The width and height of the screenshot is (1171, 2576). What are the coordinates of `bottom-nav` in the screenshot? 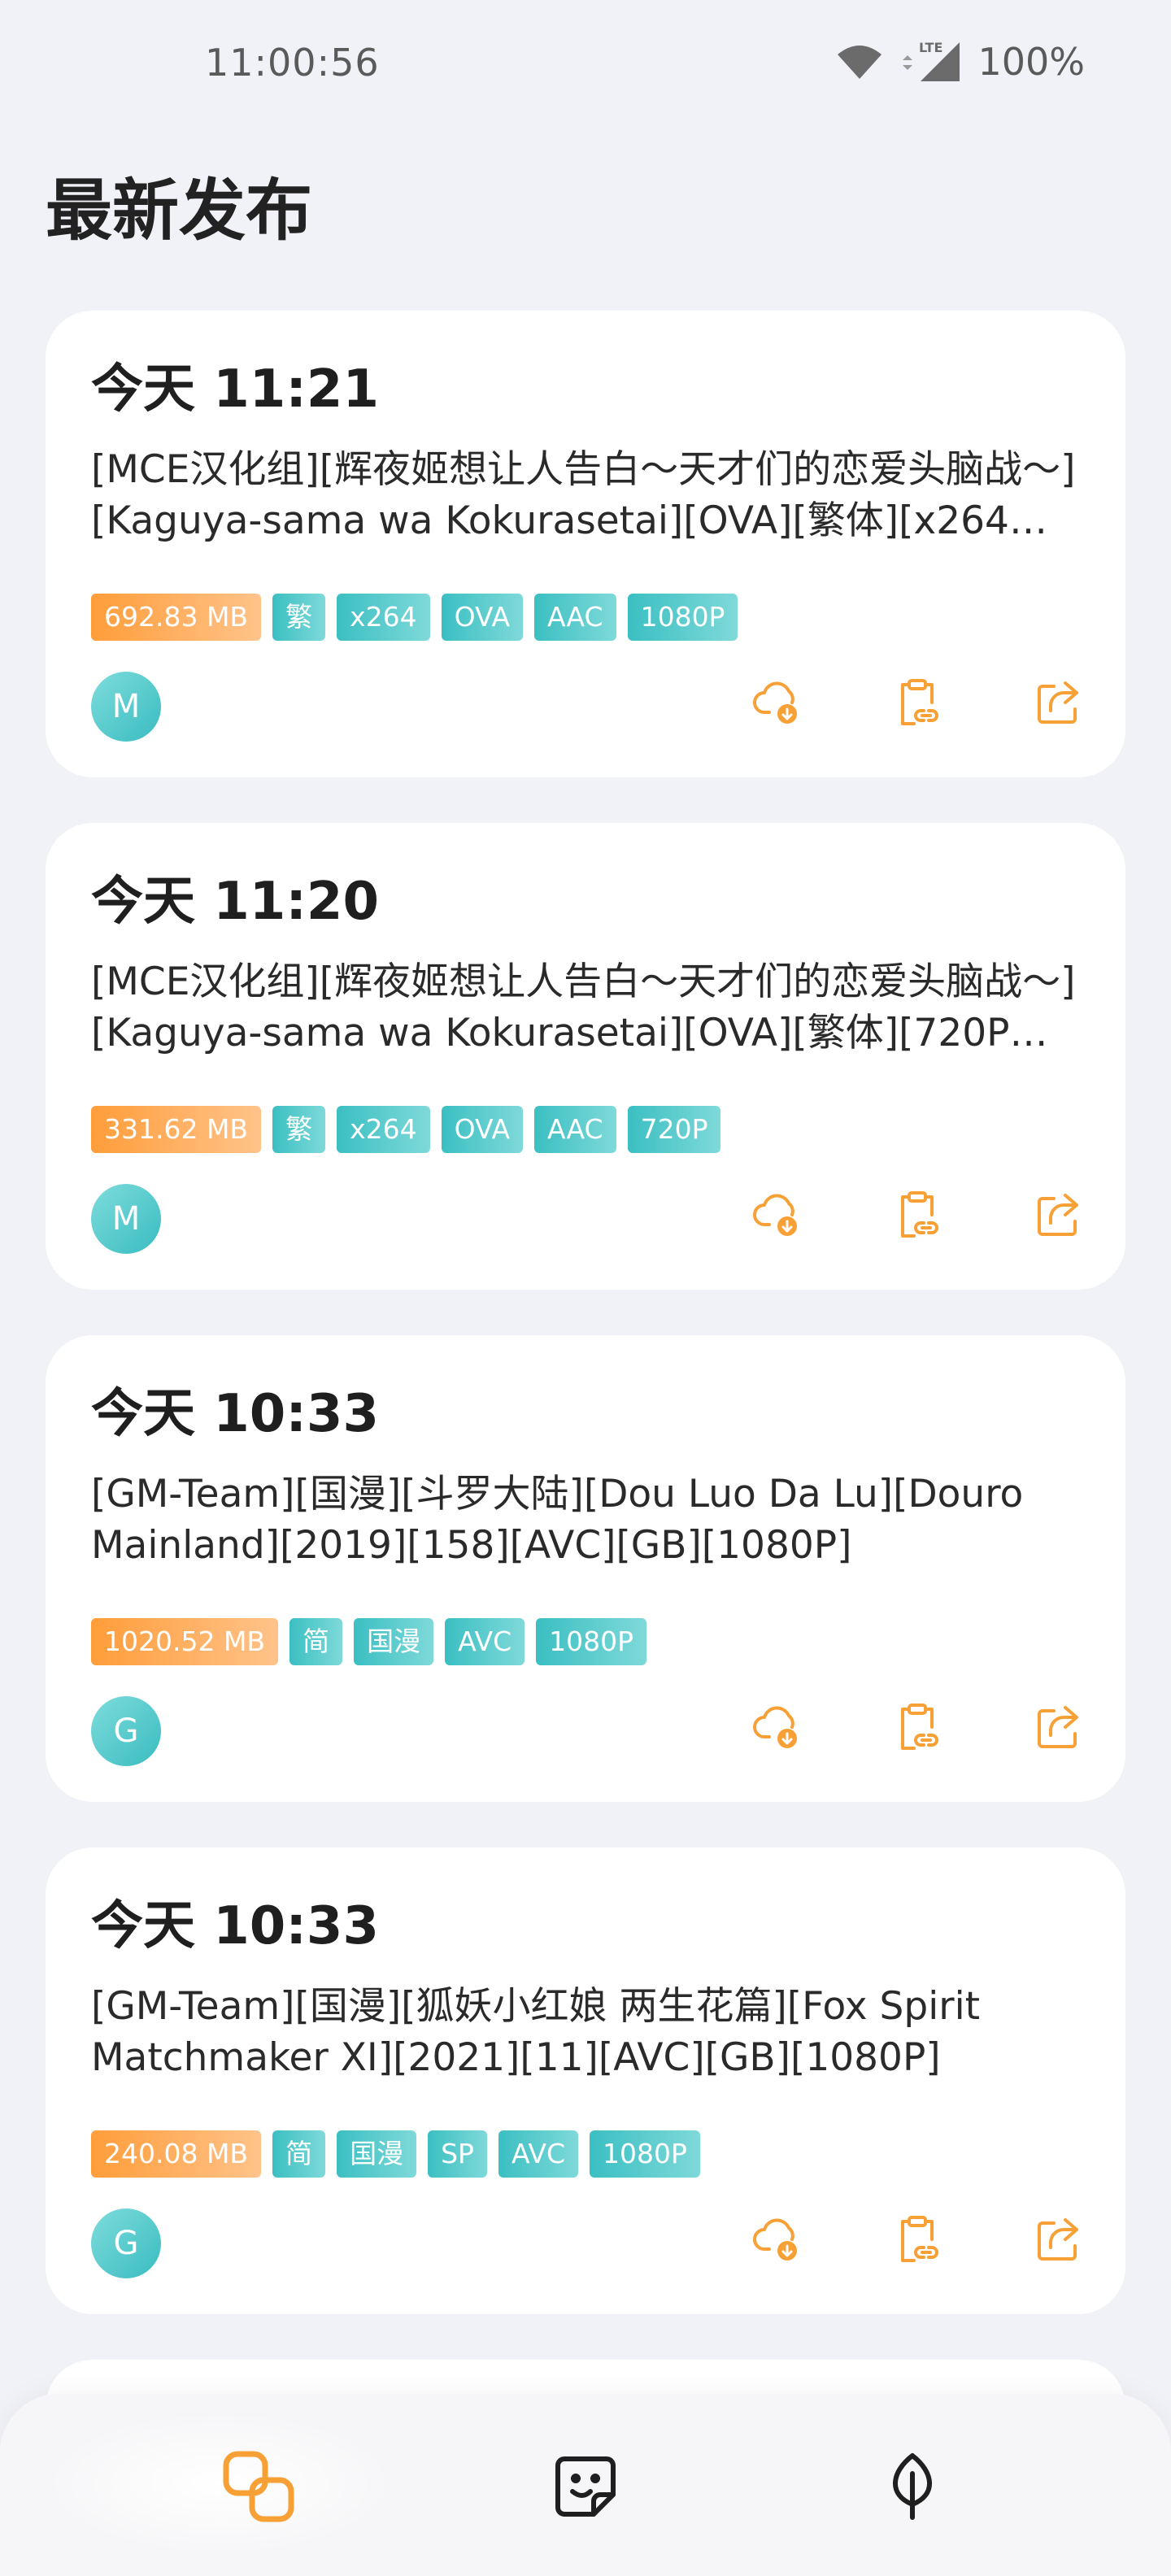 It's located at (585, 2485).